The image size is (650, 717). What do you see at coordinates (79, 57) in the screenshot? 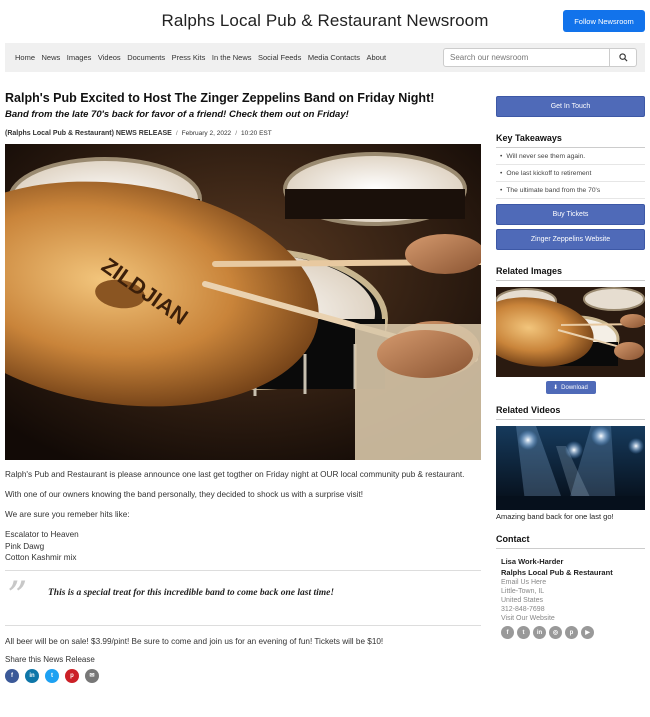
I see `nav-item-images: Images` at bounding box center [79, 57].